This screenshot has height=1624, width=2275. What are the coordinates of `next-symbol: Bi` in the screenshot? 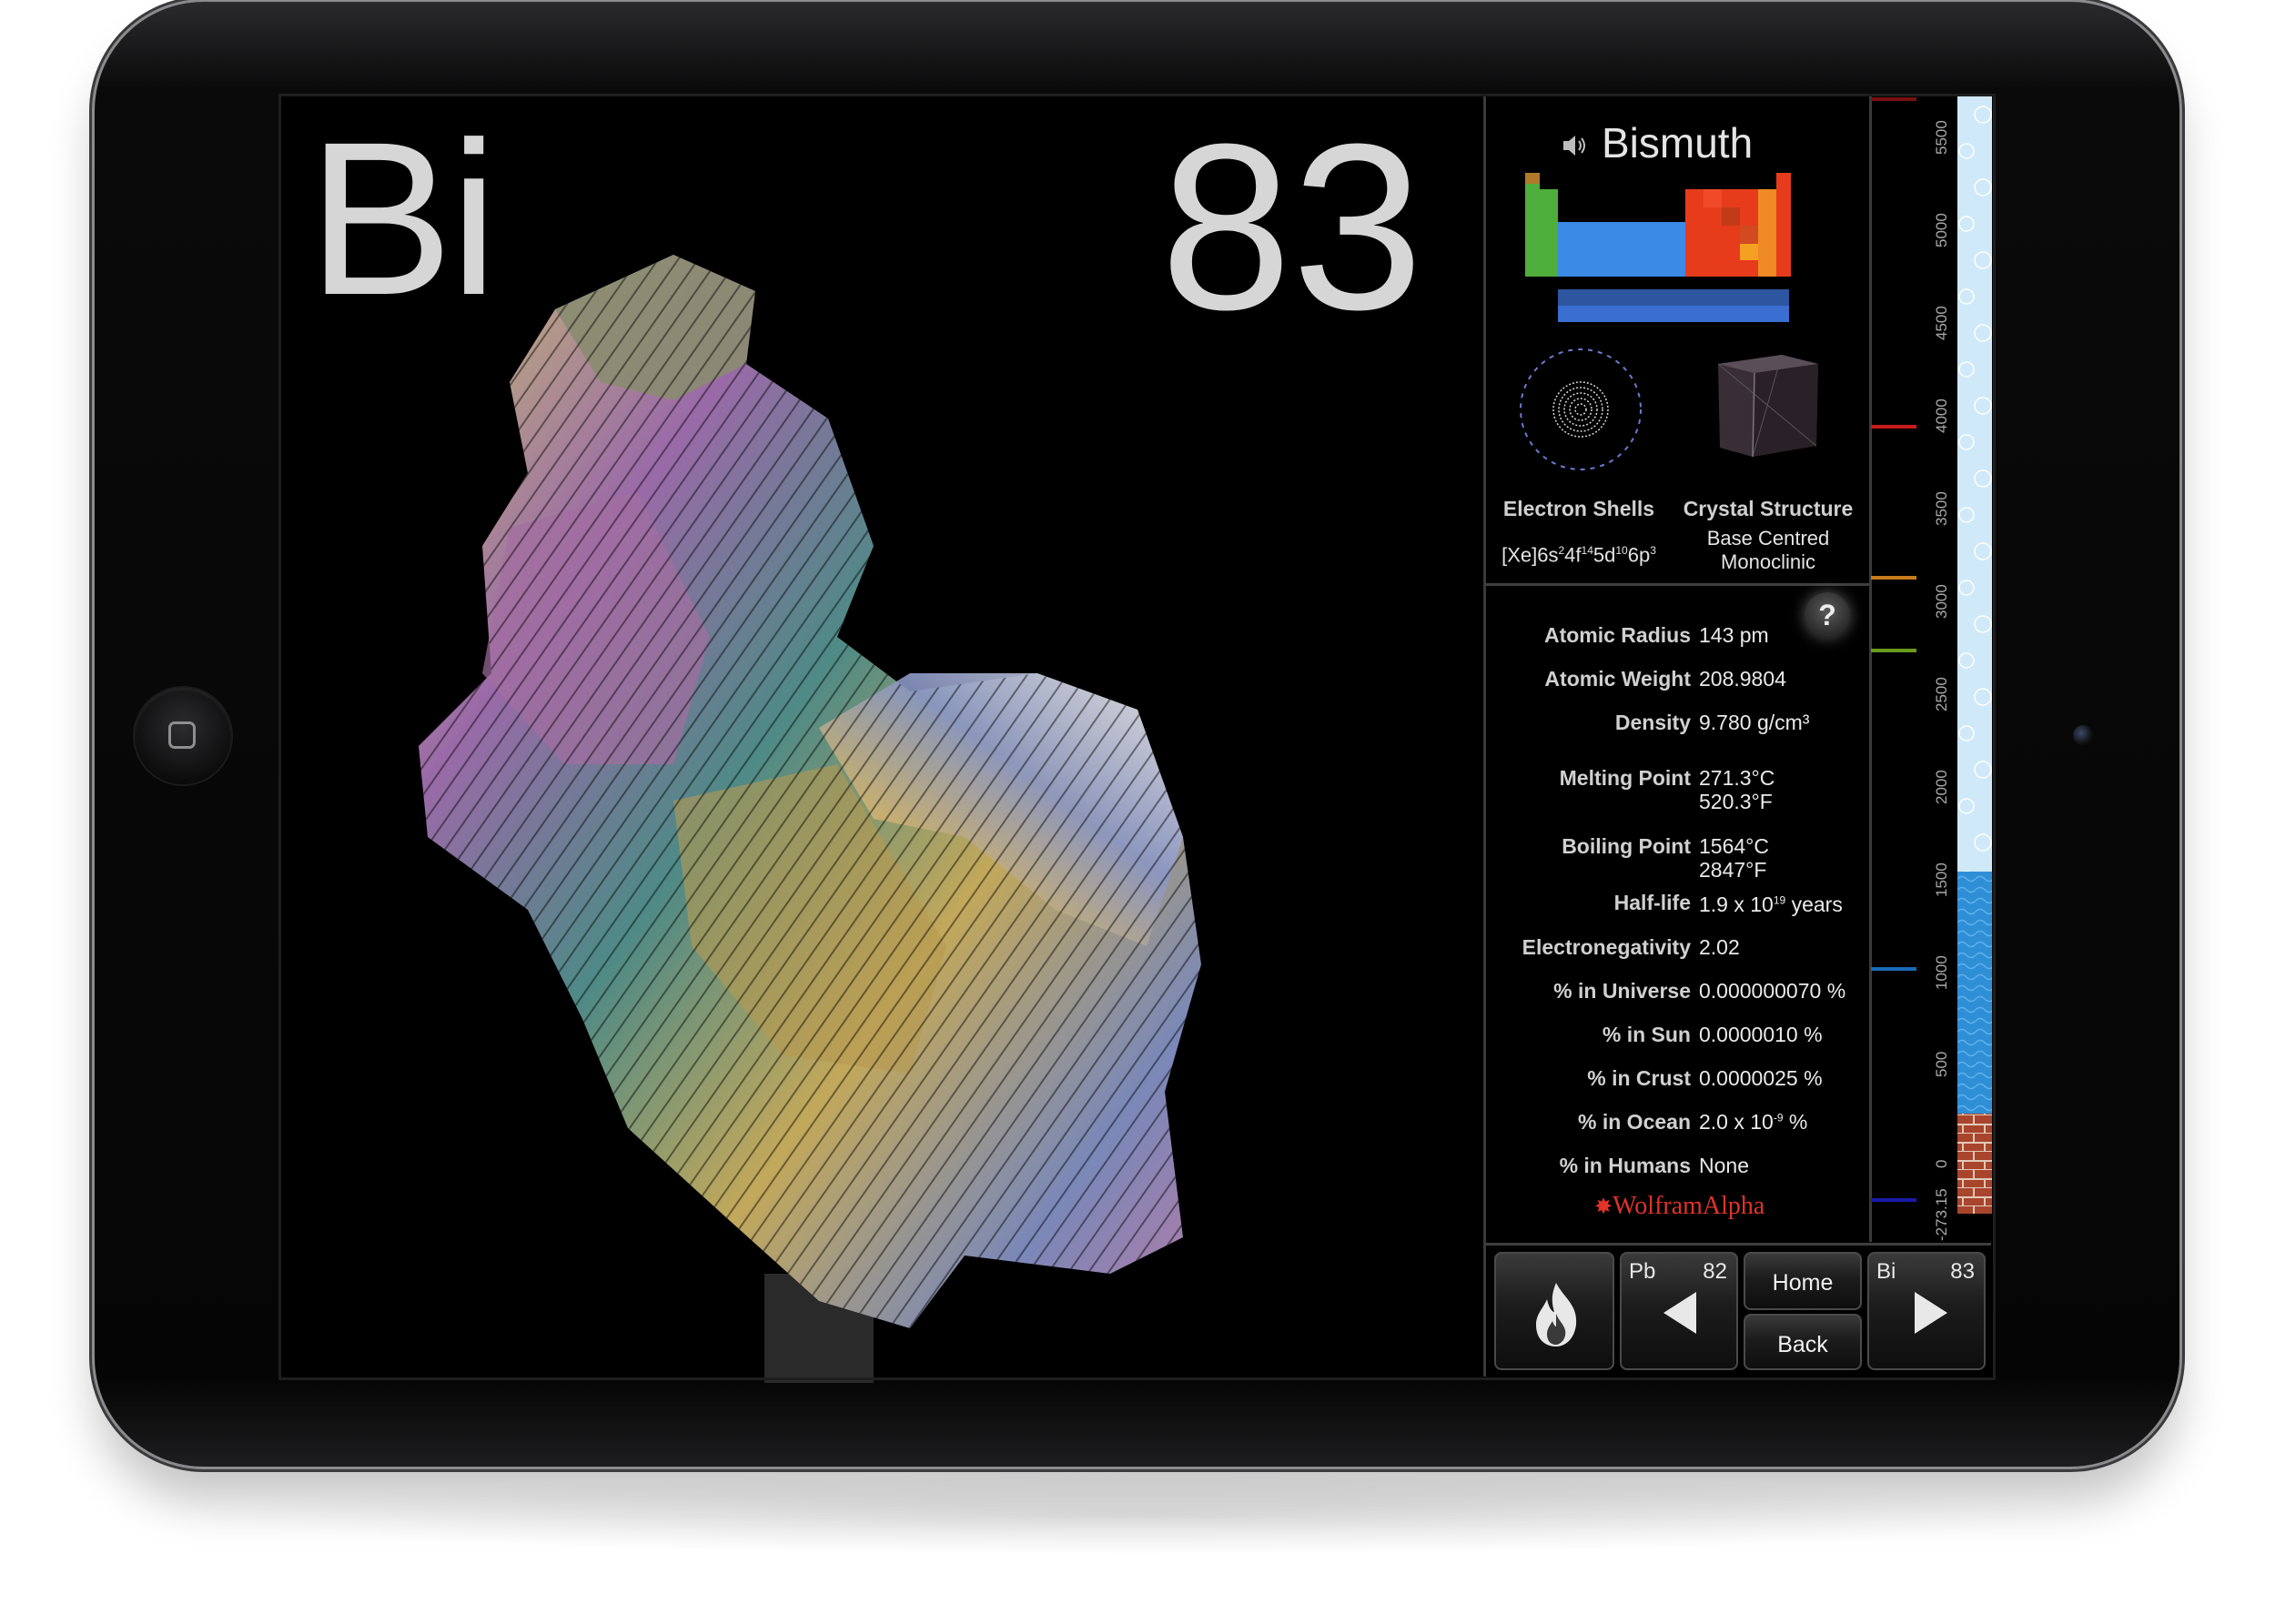 It's located at (1886, 1271).